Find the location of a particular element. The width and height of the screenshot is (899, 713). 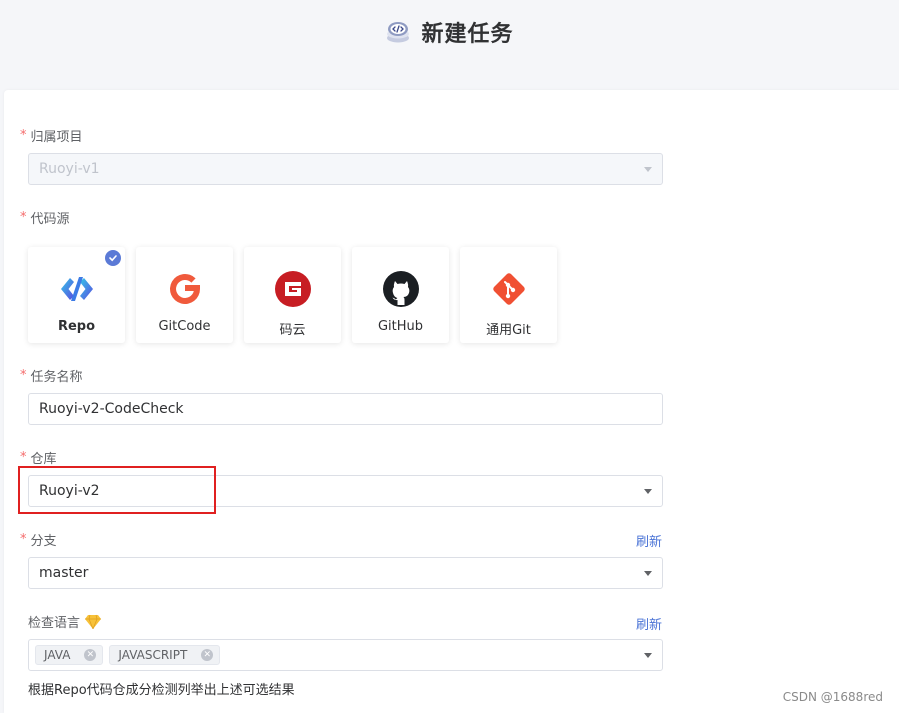

task-name-value: Ruoyi-v2-CodeCheck is located at coordinates (111, 409).